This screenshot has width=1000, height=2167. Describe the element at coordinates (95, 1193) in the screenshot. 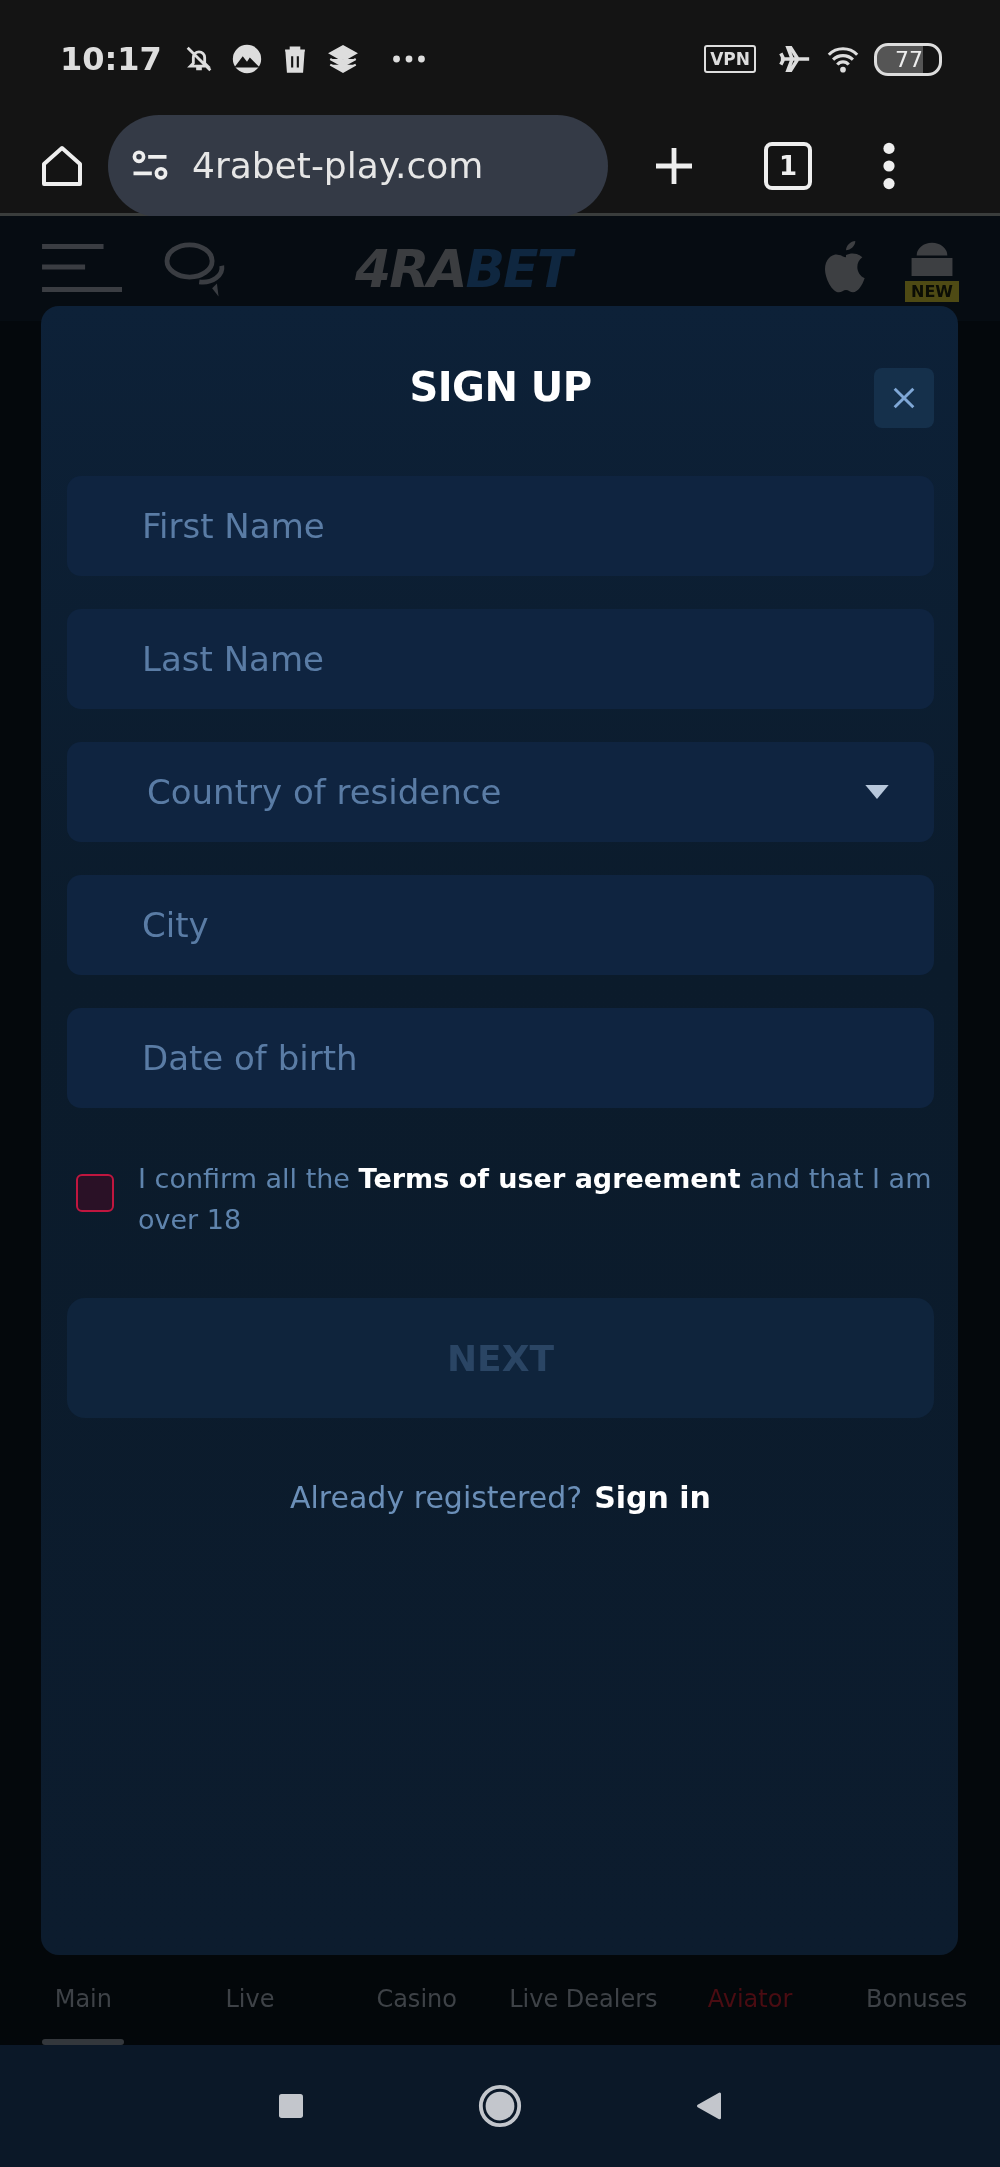

I see `agreement-checkbox` at that location.